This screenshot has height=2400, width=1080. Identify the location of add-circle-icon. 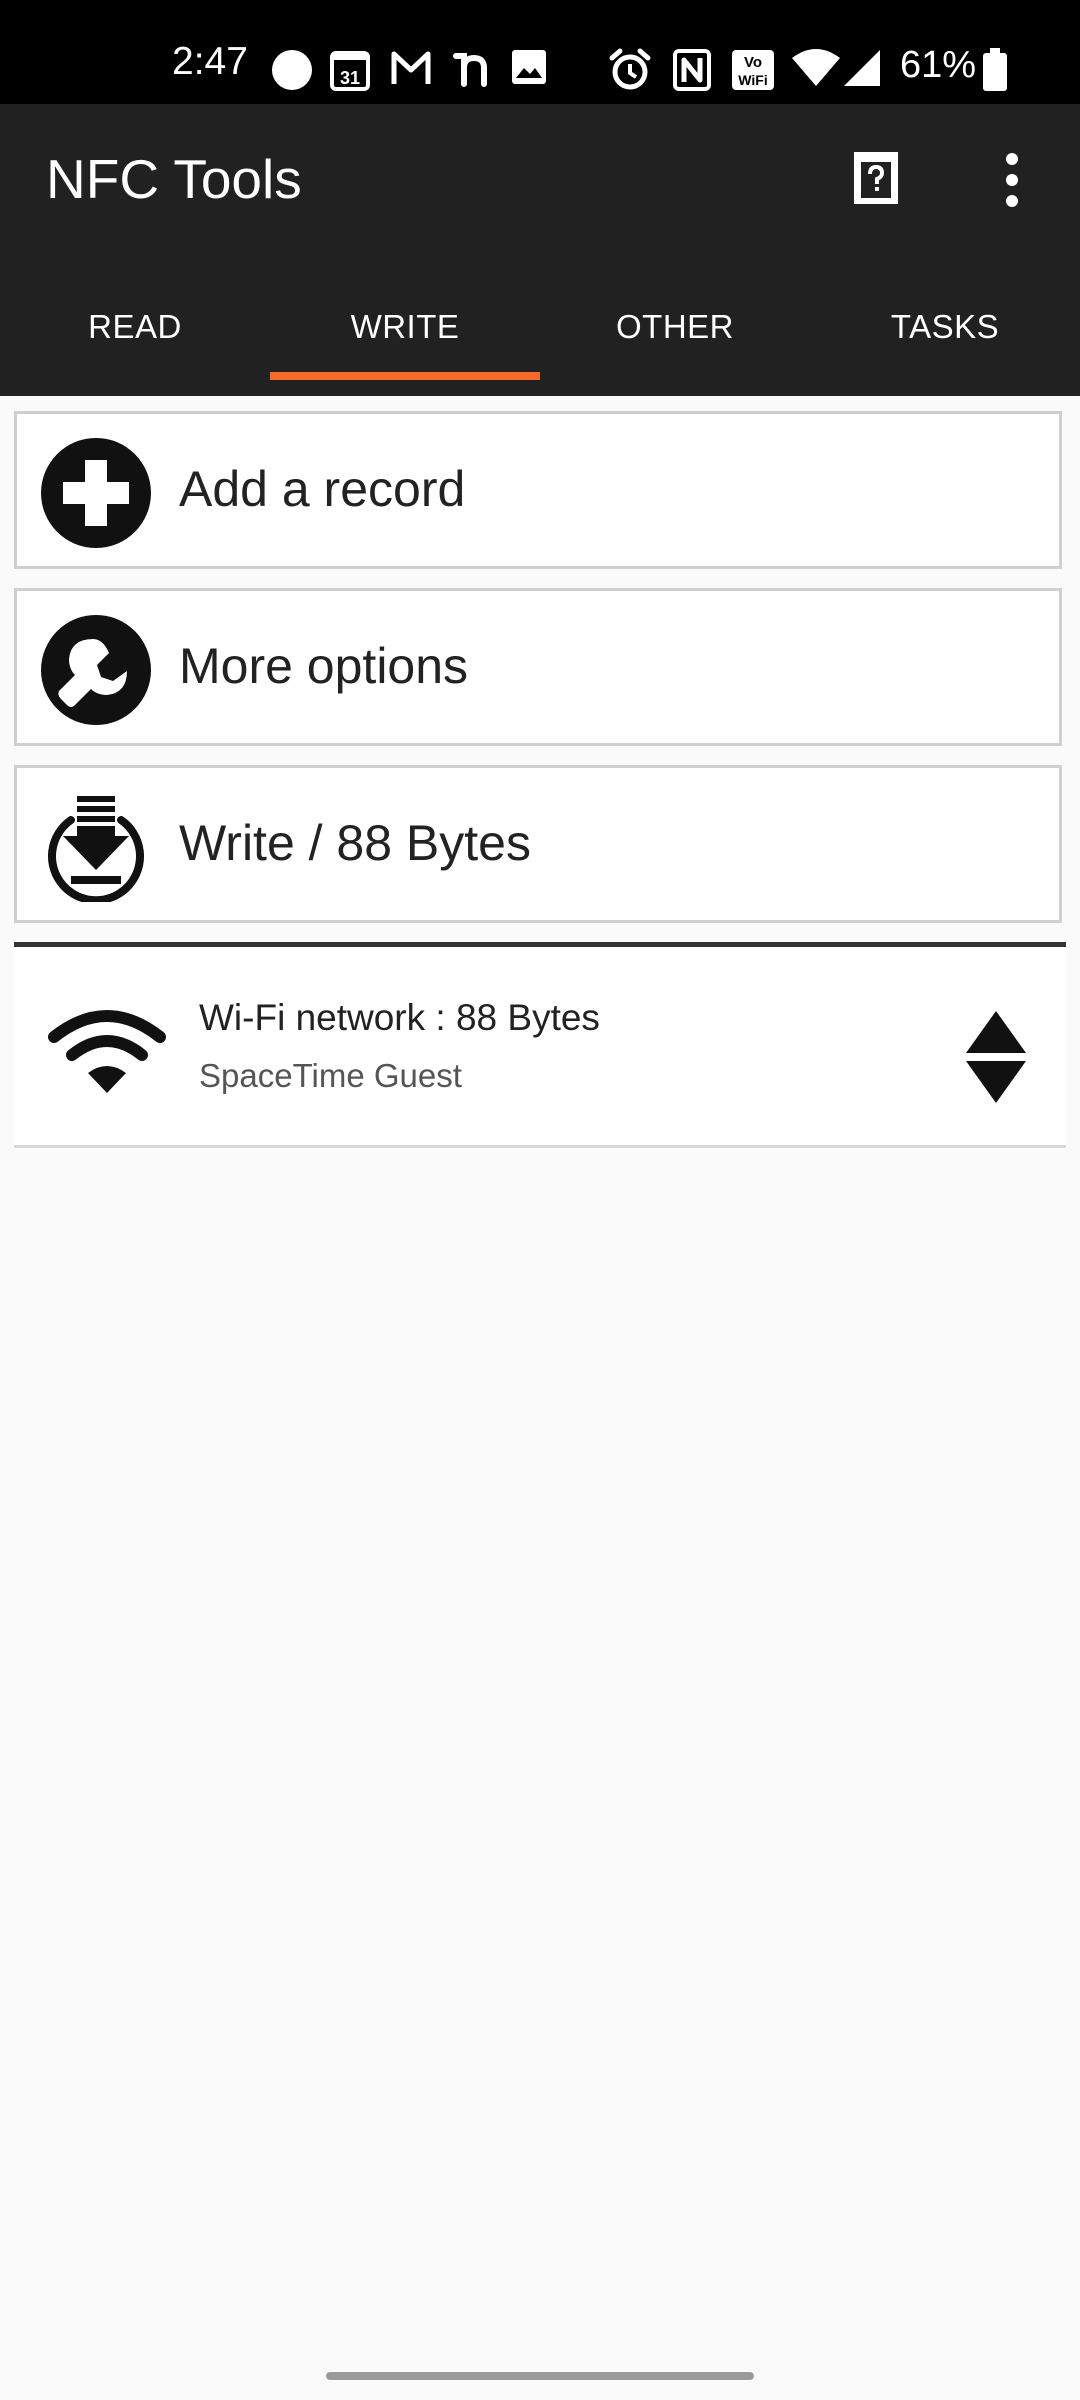
(96, 493).